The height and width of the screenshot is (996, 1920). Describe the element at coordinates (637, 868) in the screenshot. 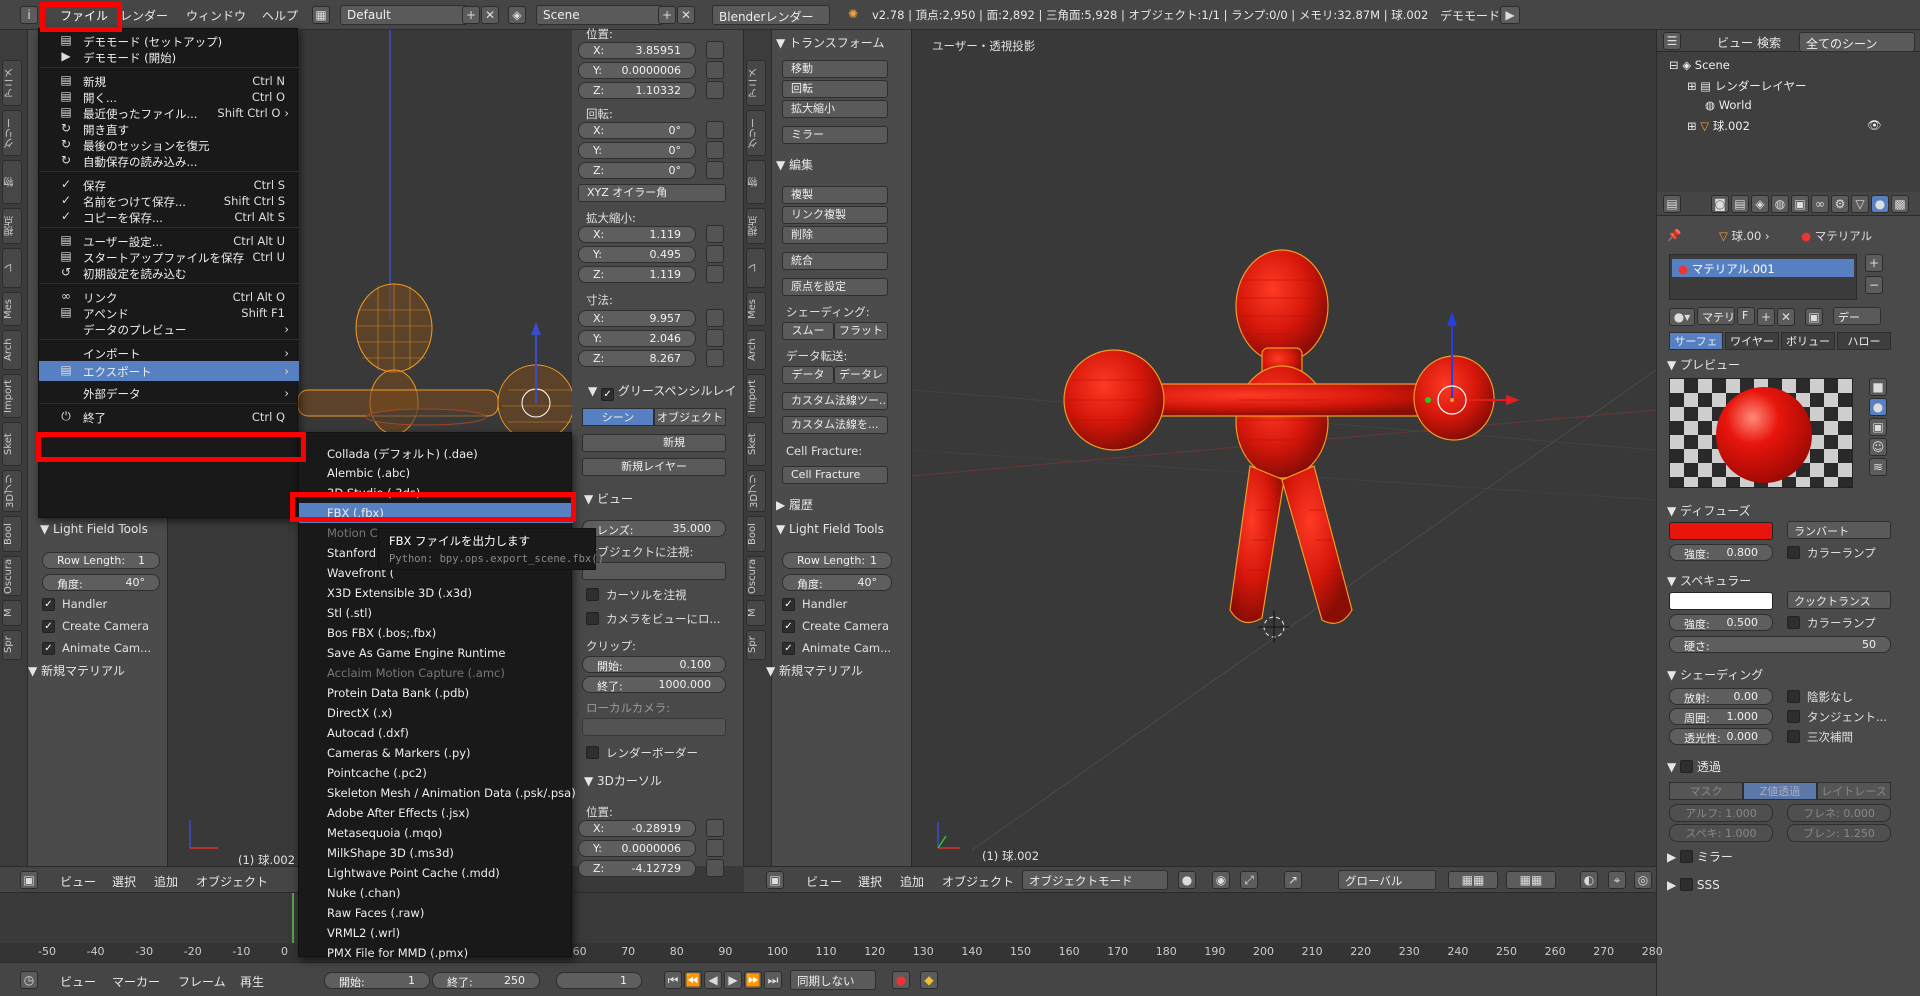

I see `cursor-z-field: Z: -4.12729` at that location.